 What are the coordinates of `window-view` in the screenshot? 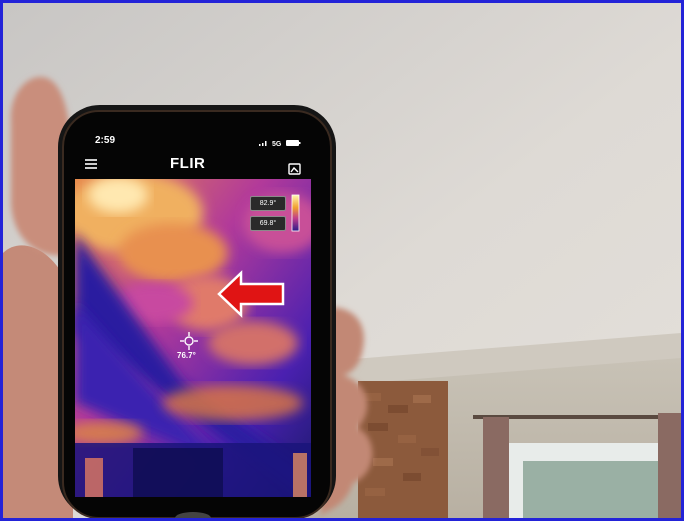 It's located at (602, 489).